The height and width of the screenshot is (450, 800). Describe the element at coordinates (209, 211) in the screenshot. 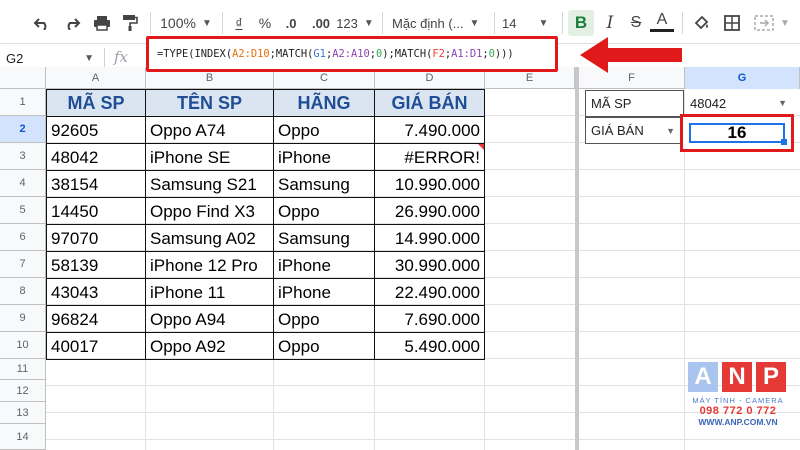

I see `table-cell: Oppo Find X3` at that location.